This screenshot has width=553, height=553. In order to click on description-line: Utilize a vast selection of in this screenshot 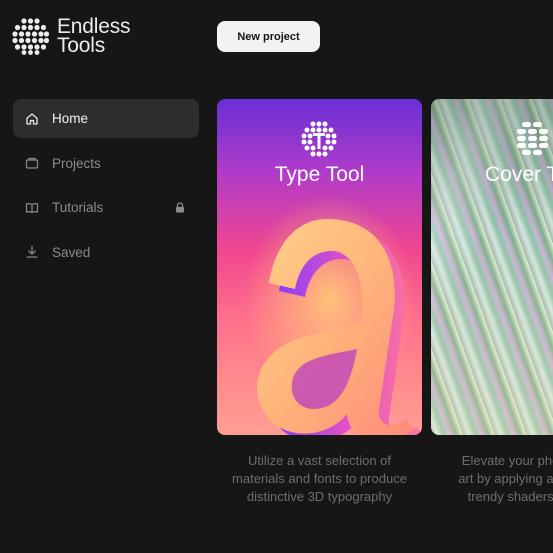, I will do `click(319, 460)`.